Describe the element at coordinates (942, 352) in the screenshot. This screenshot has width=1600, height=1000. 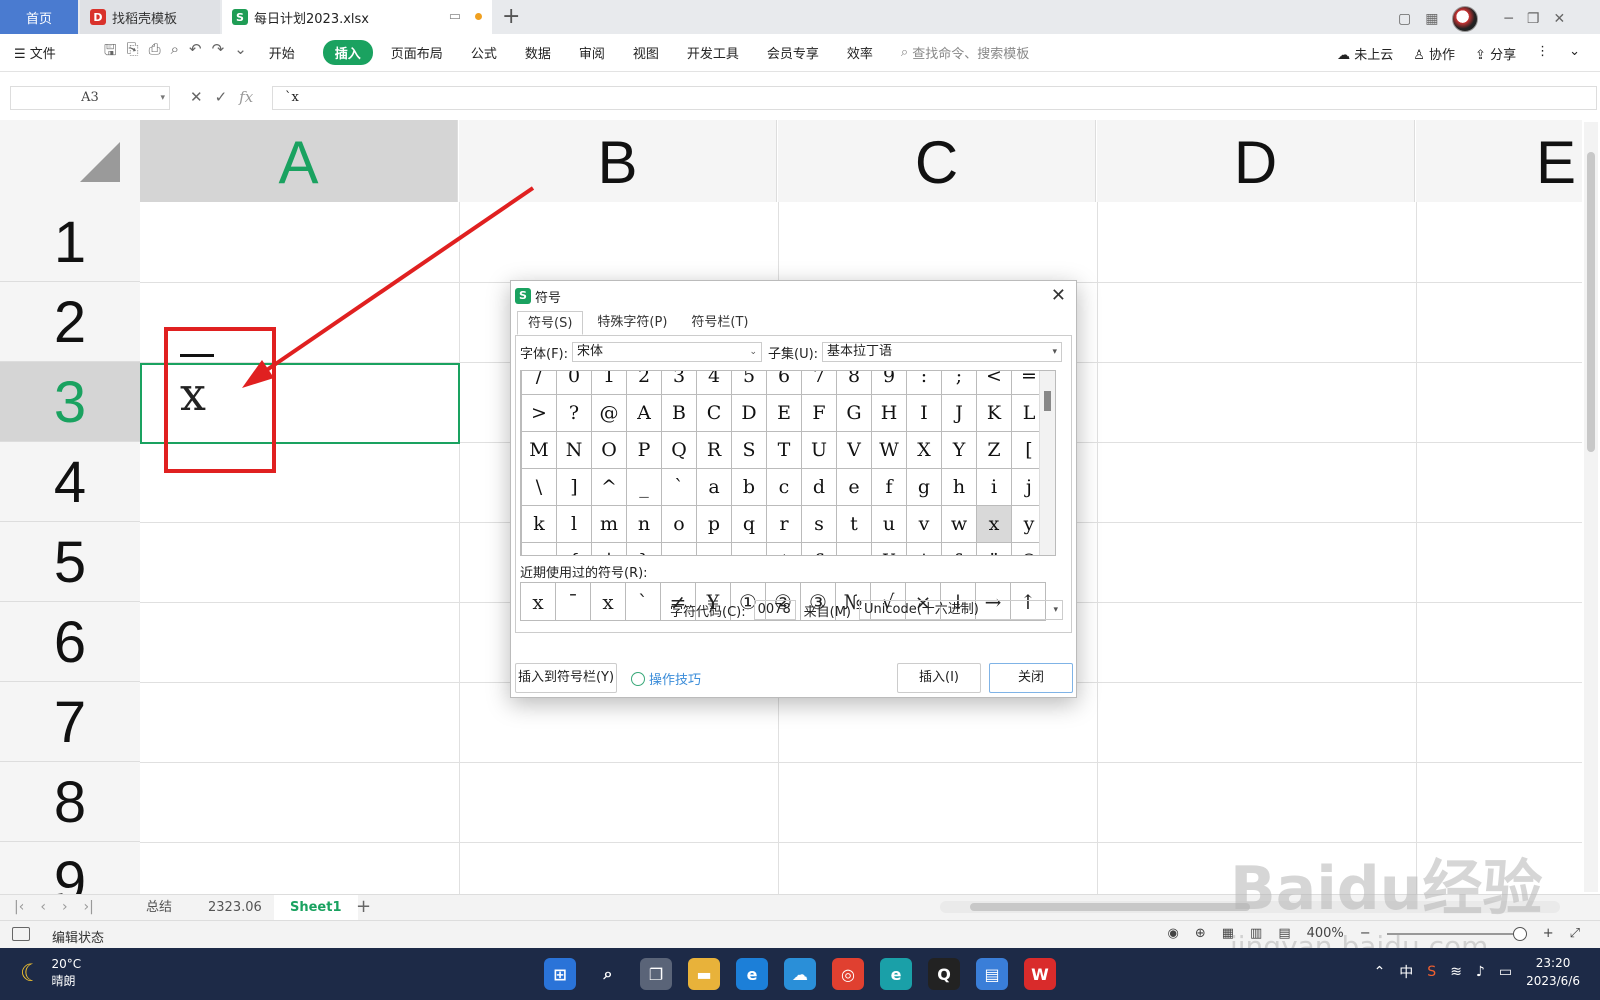
I see `subset-select: 基本拉丁语 ▾` at that location.